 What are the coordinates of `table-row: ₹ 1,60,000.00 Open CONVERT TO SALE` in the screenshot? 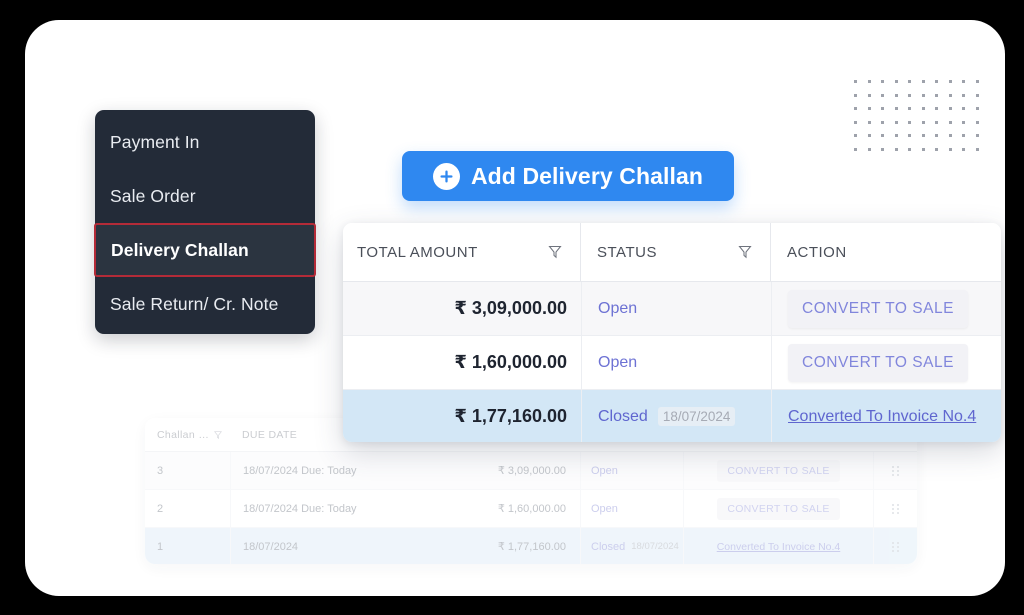 It's located at (672, 363).